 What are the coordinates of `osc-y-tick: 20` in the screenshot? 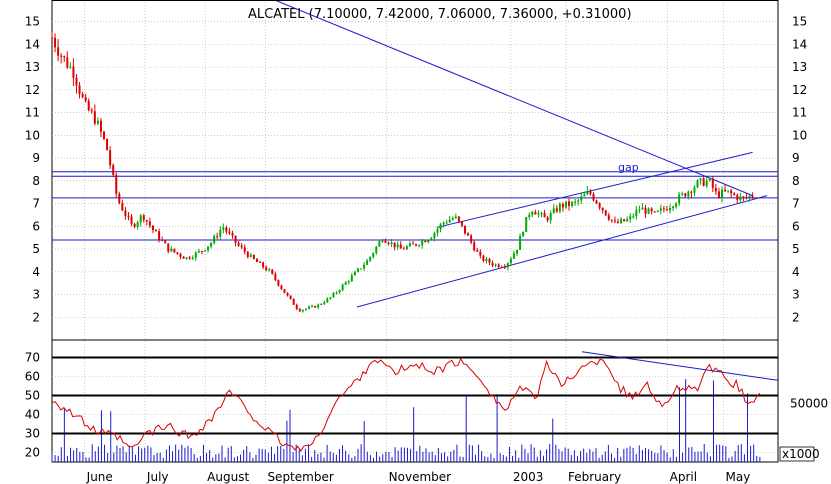 It's located at (32, 453).